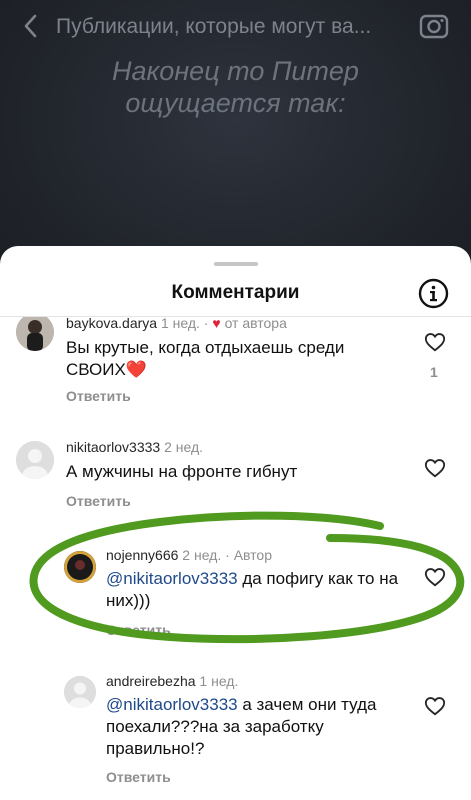  Describe the element at coordinates (235, 71) in the screenshot. I see `video-caption-line-1: Наконец то Питер` at that location.